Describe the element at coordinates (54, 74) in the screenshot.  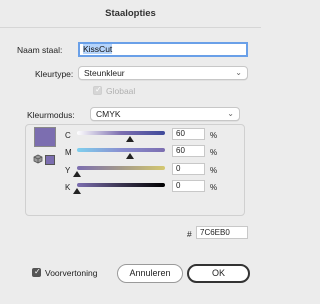
I see `color-type-label: Kleurtype:` at that location.